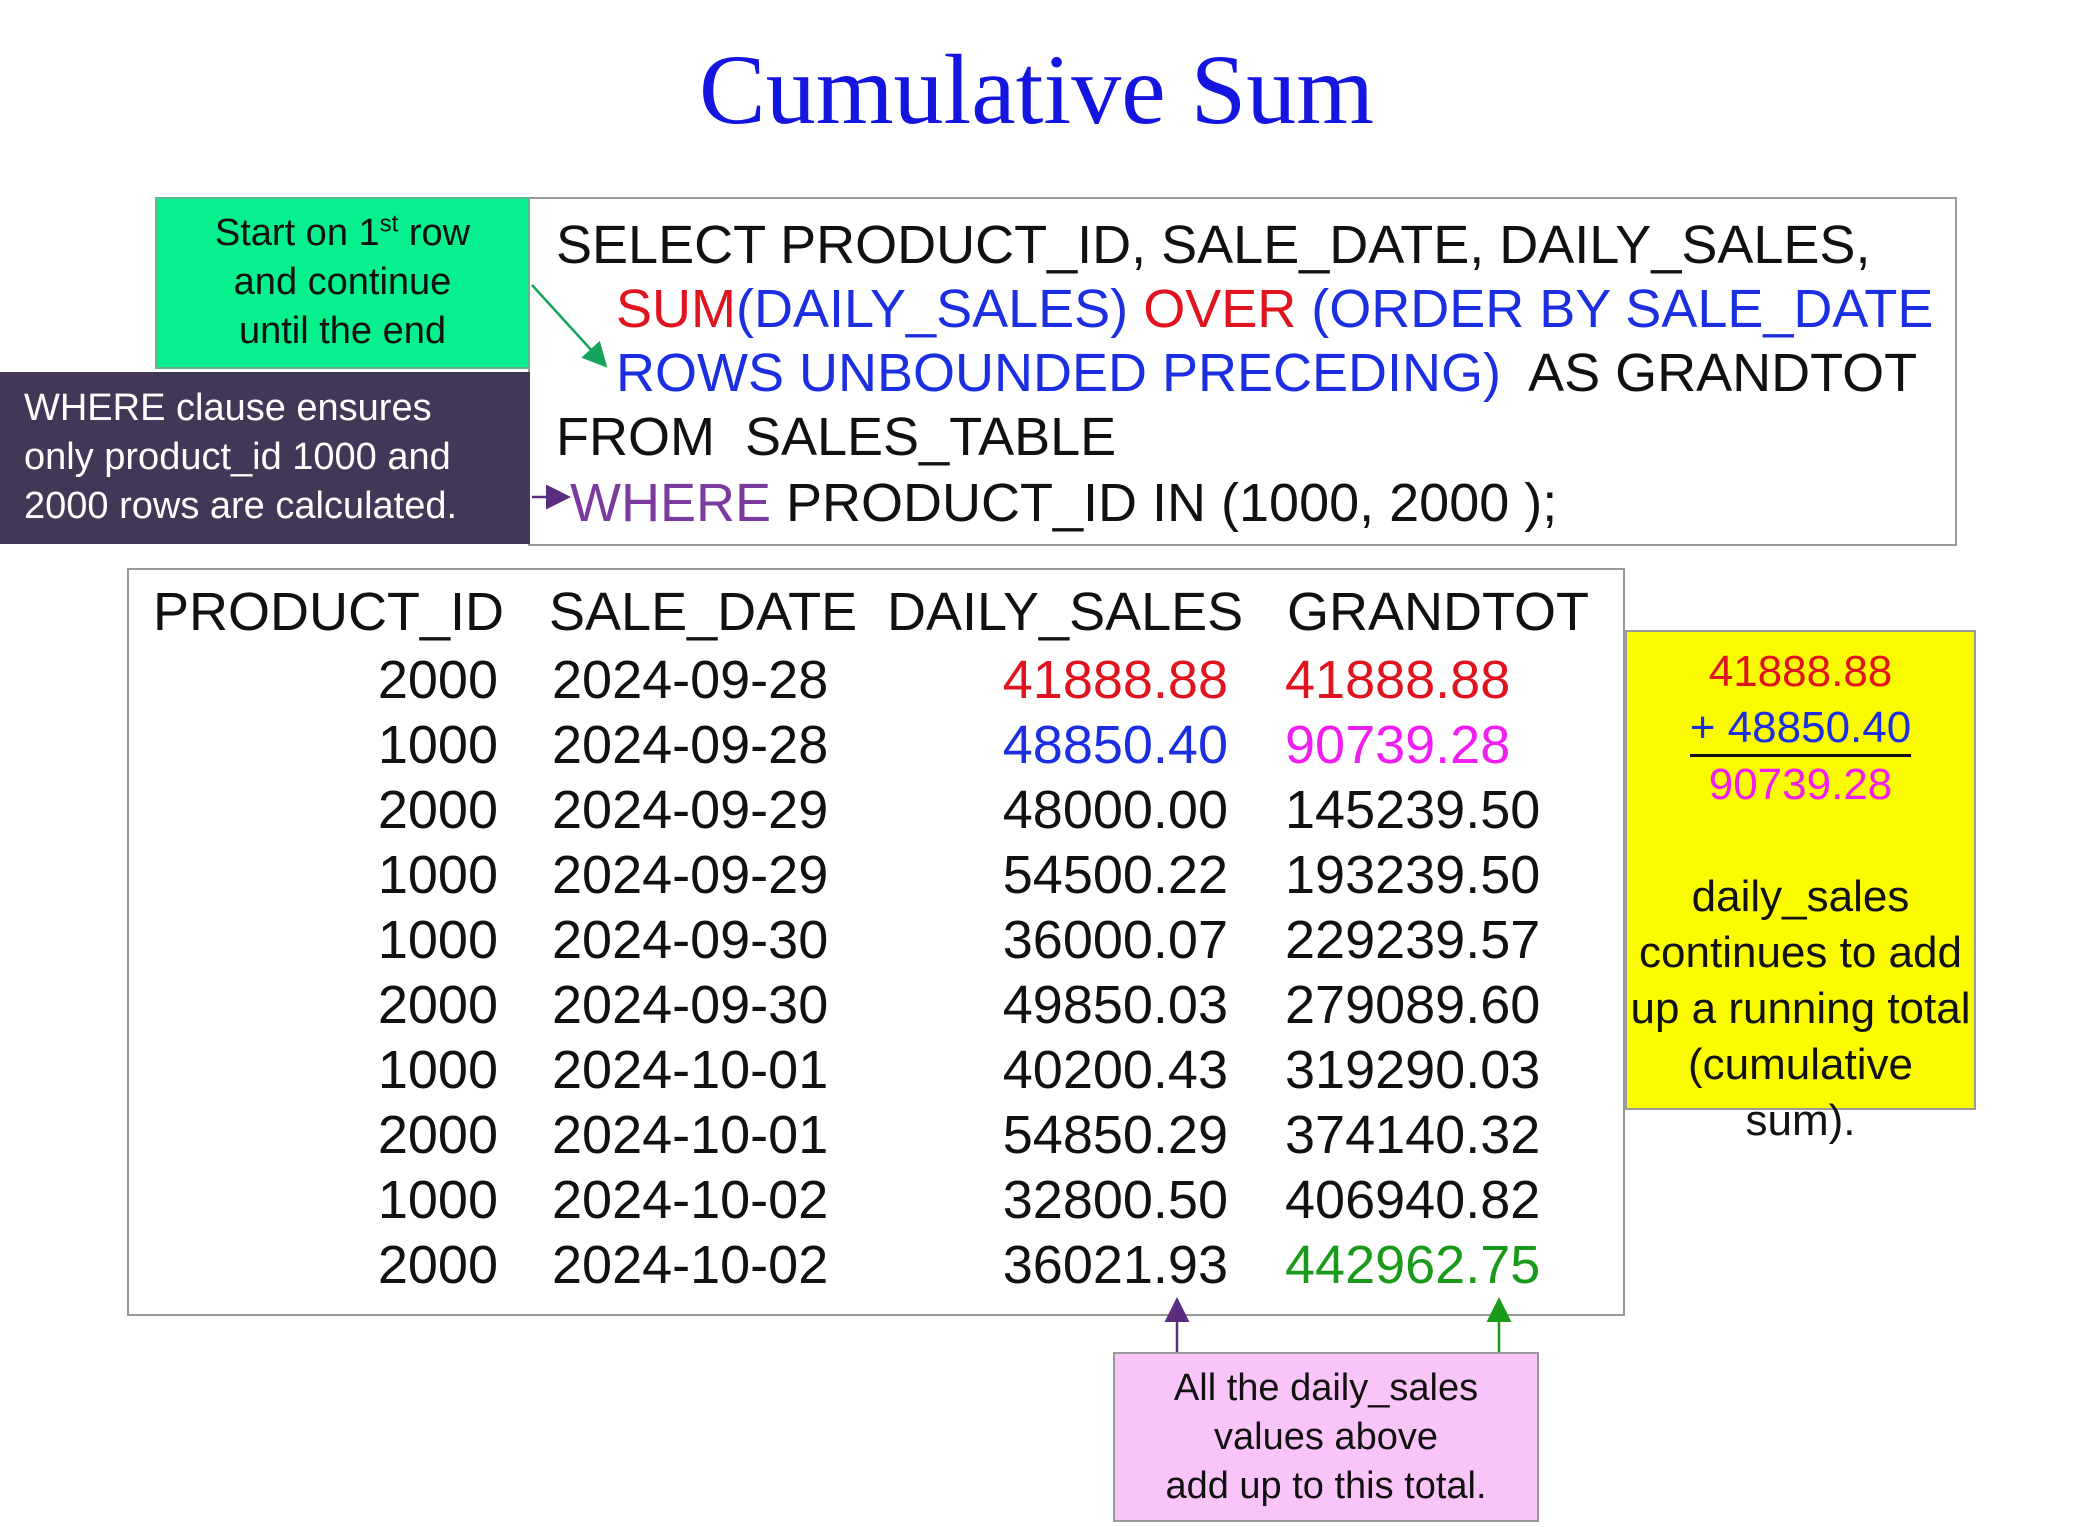 The height and width of the screenshot is (1527, 2073). I want to click on pink-text-1: All the daily_sales, so click(1326, 1388).